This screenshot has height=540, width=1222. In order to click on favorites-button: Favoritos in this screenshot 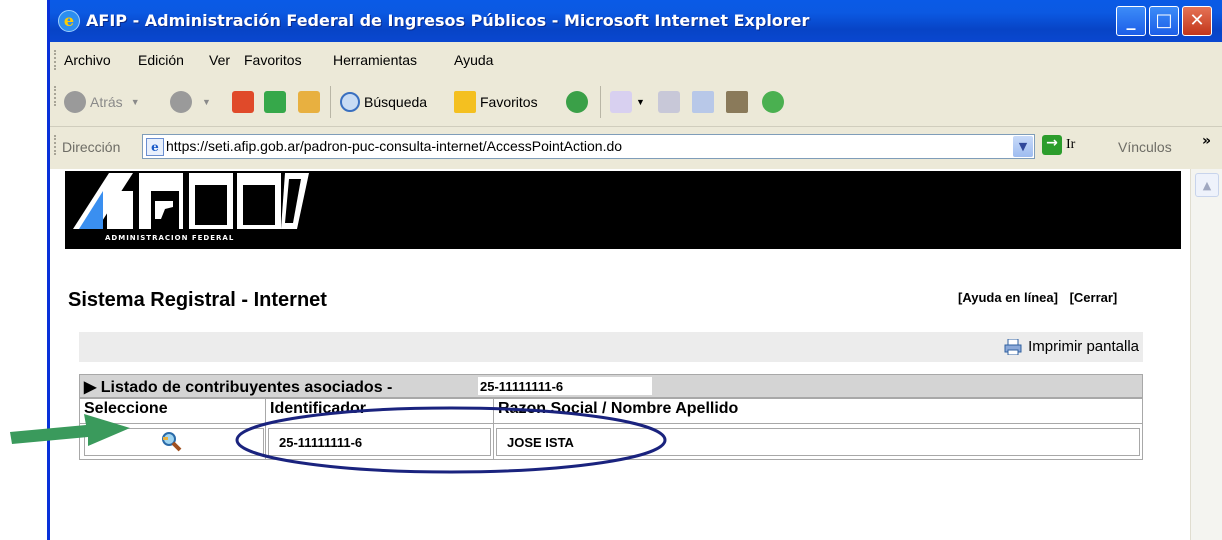, I will do `click(496, 102)`.